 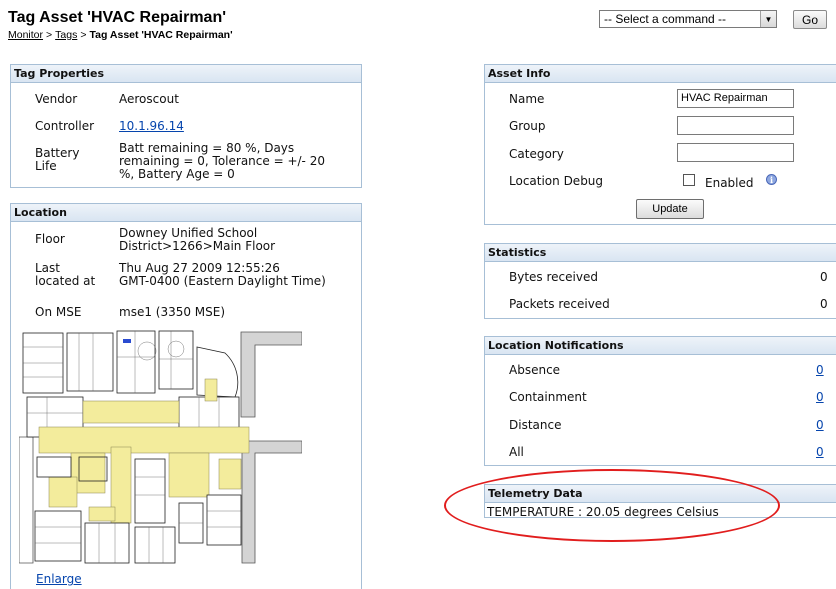 I want to click on controller-label: Controller, so click(x=65, y=126).